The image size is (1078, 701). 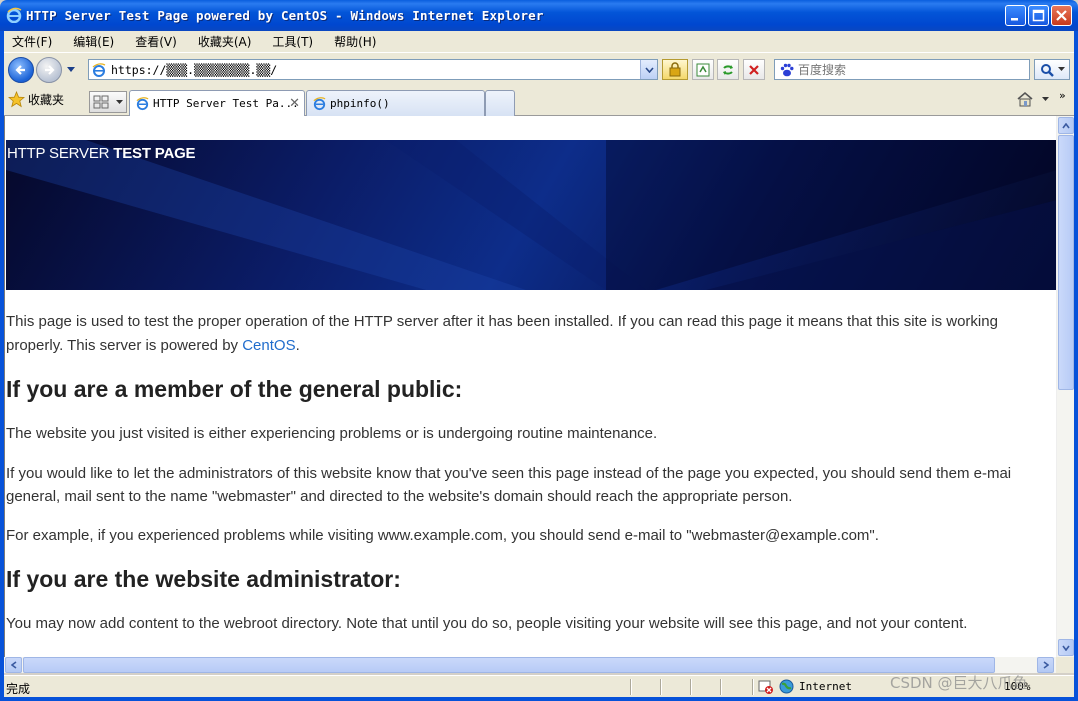 I want to click on scroll-up-button, so click(x=1066, y=125).